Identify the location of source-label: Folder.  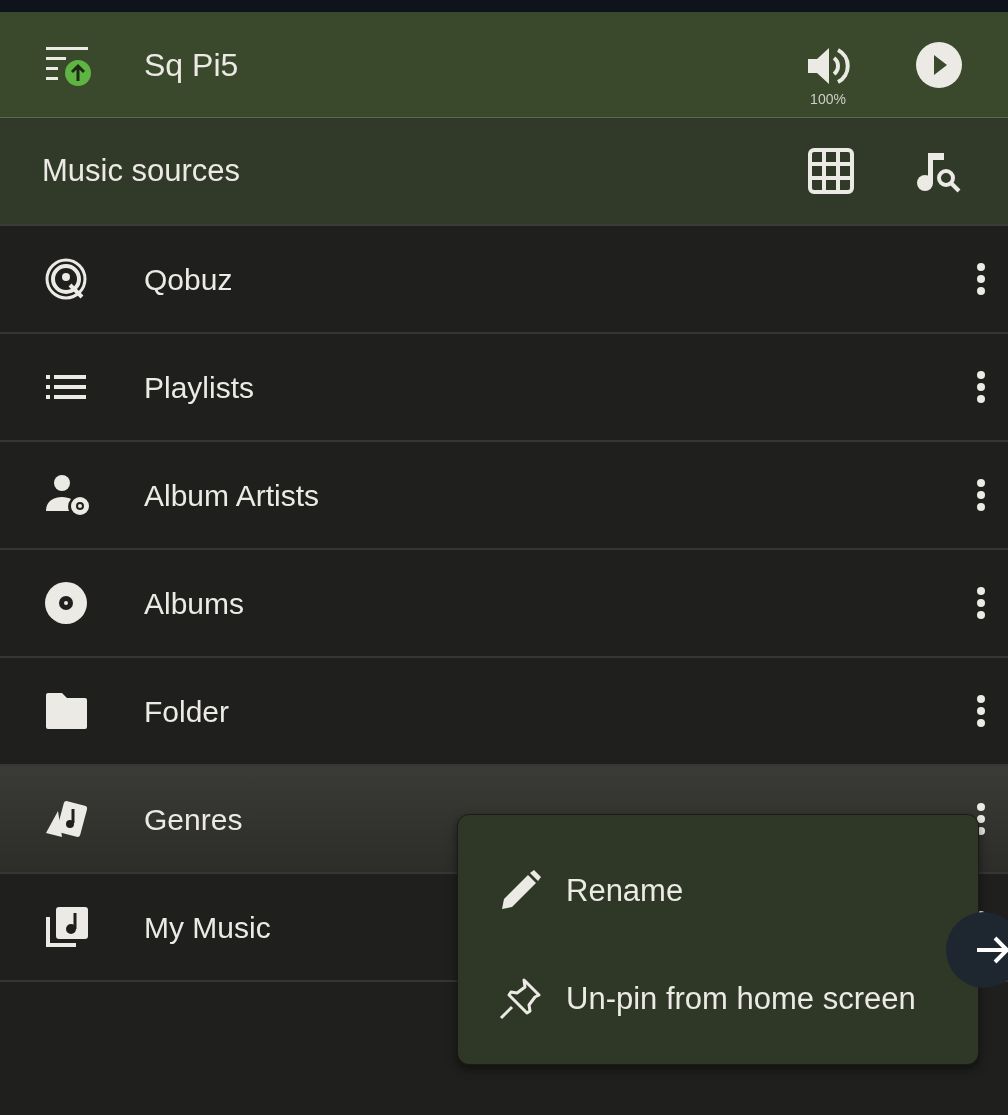
(187, 711).